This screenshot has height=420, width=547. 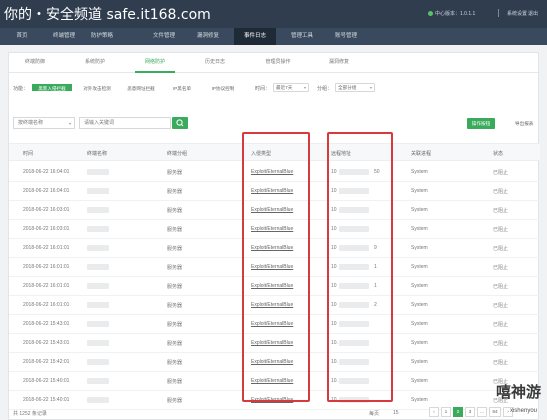 I want to click on total-records: 共 1252 条记录, so click(x=30, y=414).